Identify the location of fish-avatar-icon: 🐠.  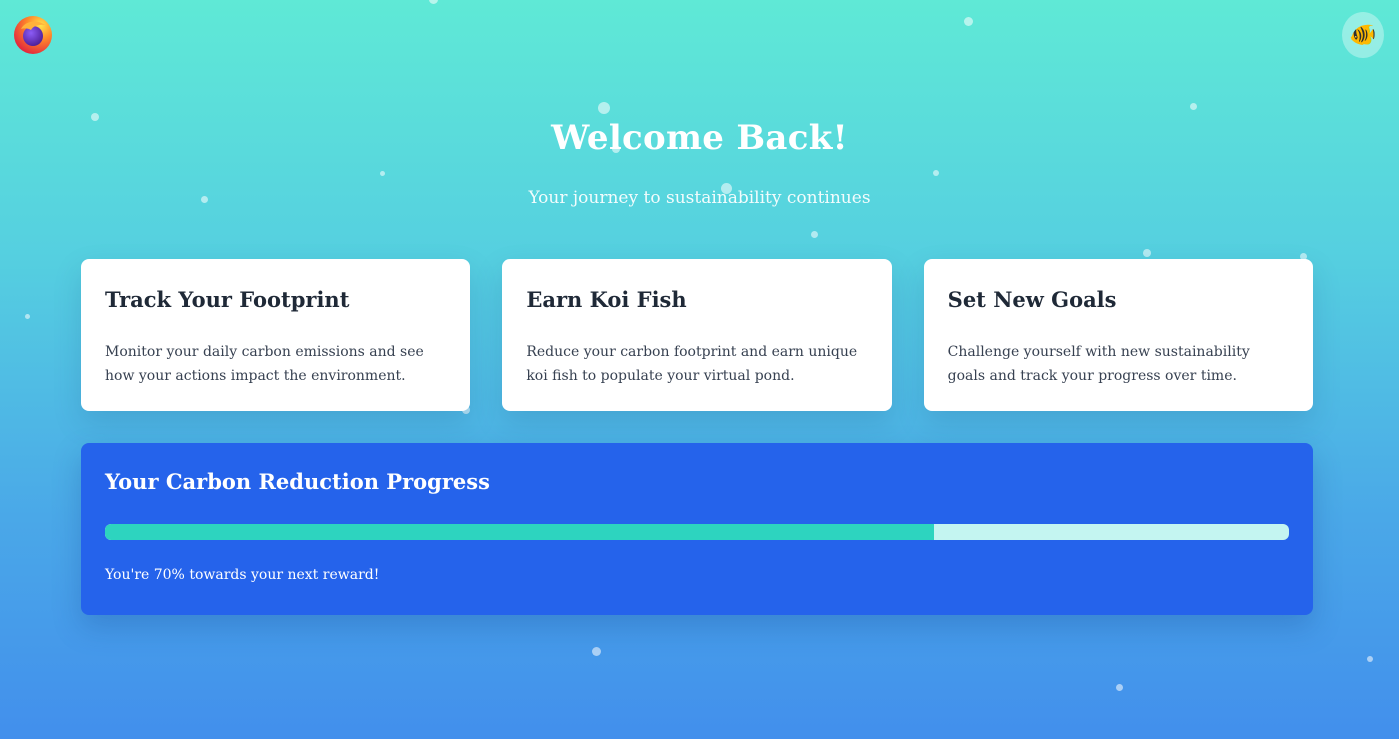
(1363, 35).